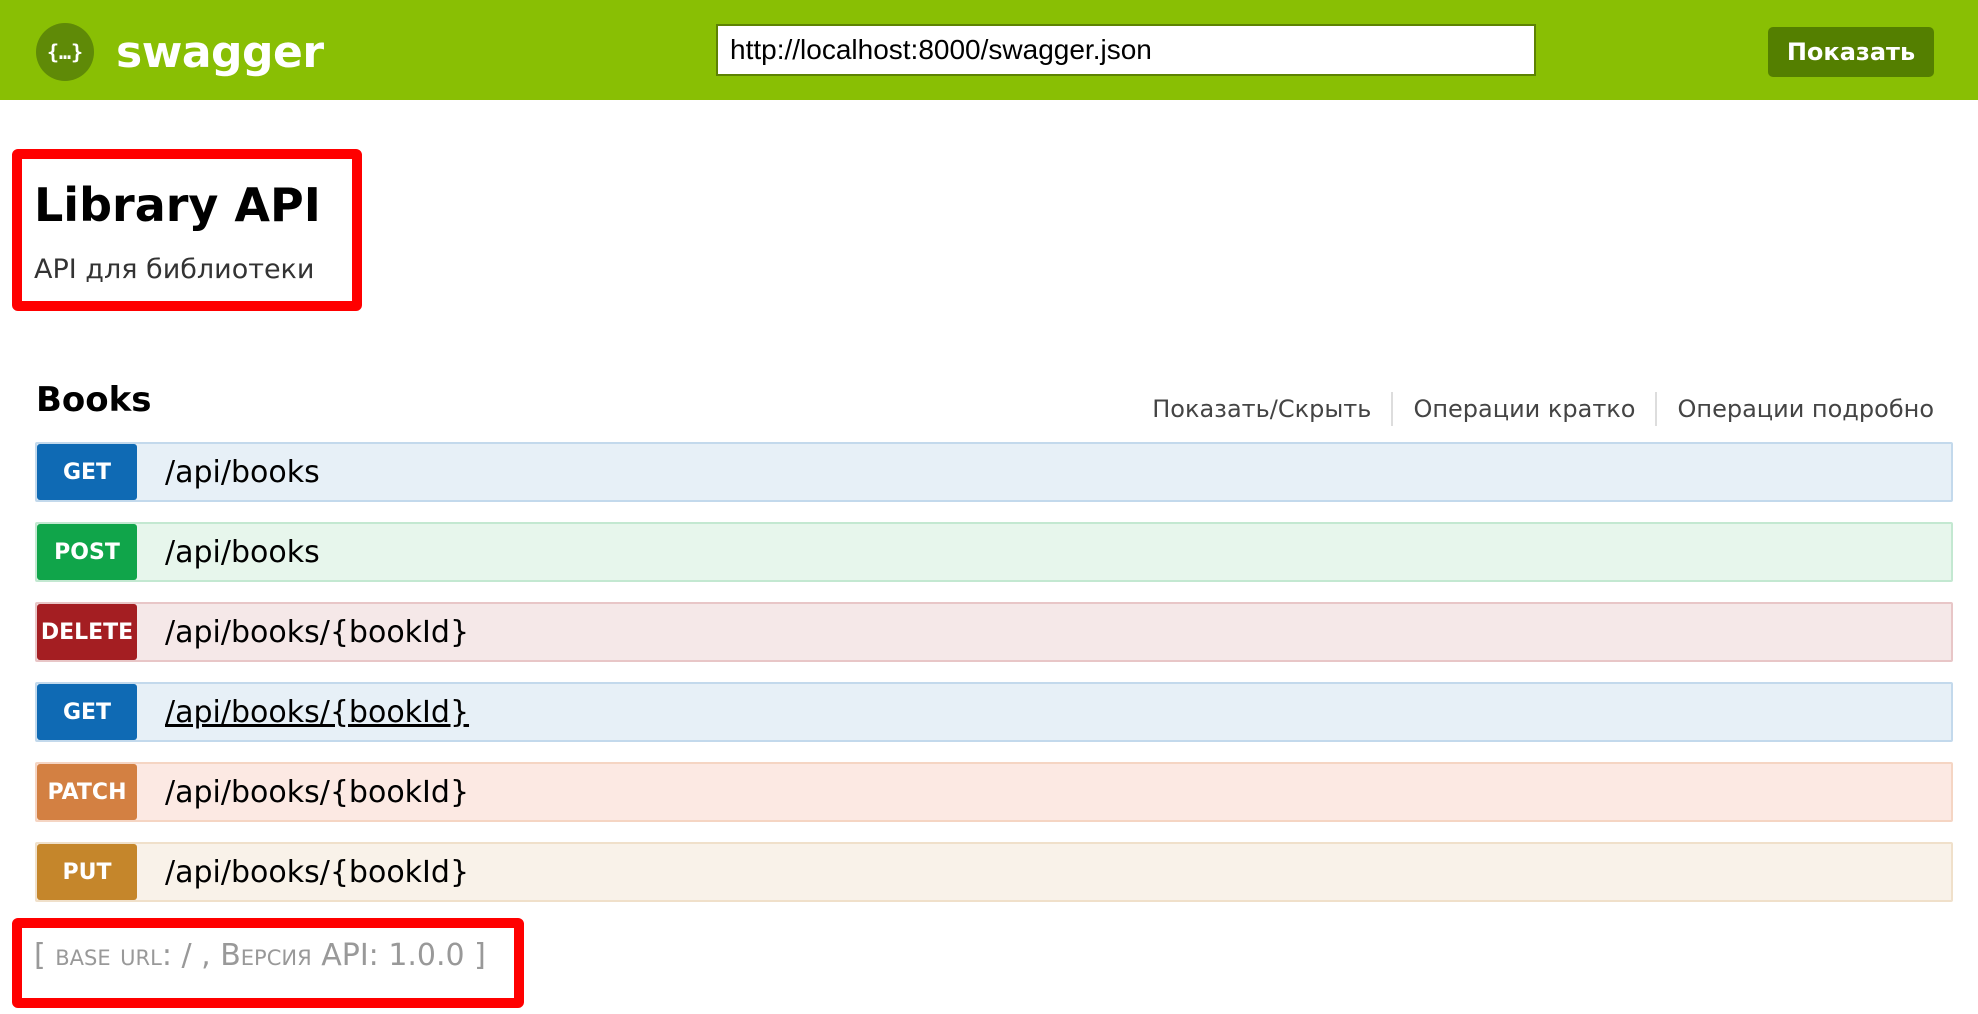 This screenshot has width=1978, height=1014. Describe the element at coordinates (45, 955) in the screenshot. I see `footer-open: [` at that location.